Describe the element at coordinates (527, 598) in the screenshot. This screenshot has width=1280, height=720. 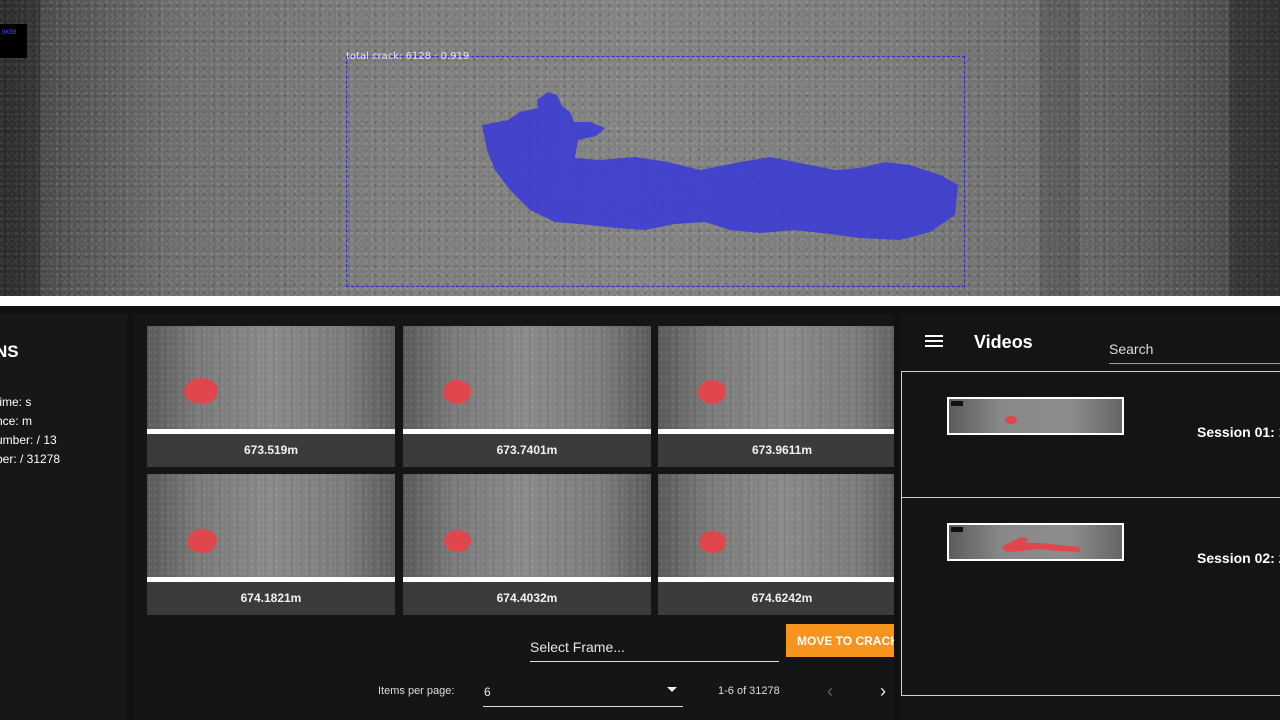
I see `frame-caption: 674.4032m` at that location.